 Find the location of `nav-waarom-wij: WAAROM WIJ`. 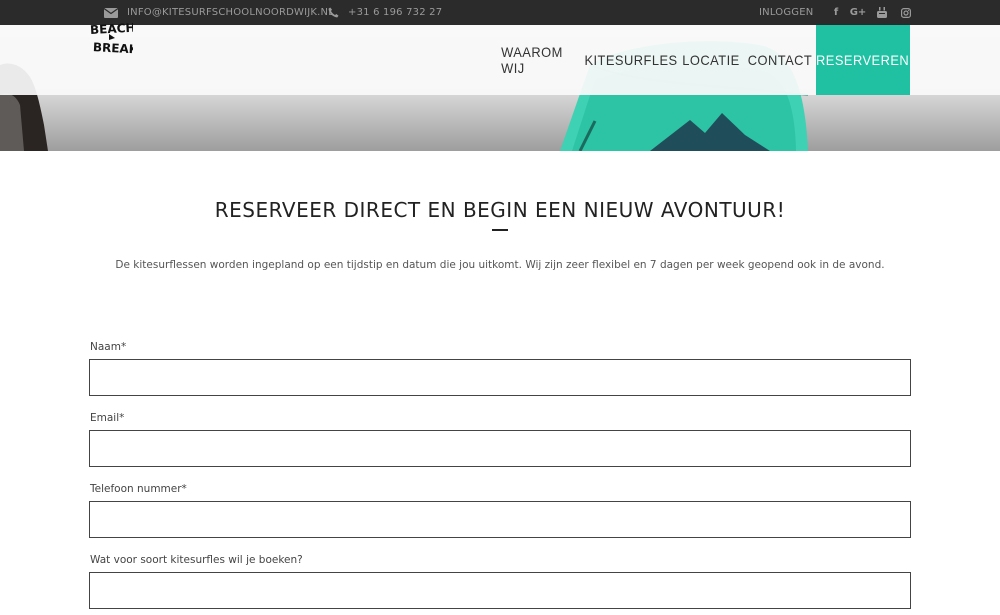

nav-waarom-wij: WAAROM WIJ is located at coordinates (537, 60).